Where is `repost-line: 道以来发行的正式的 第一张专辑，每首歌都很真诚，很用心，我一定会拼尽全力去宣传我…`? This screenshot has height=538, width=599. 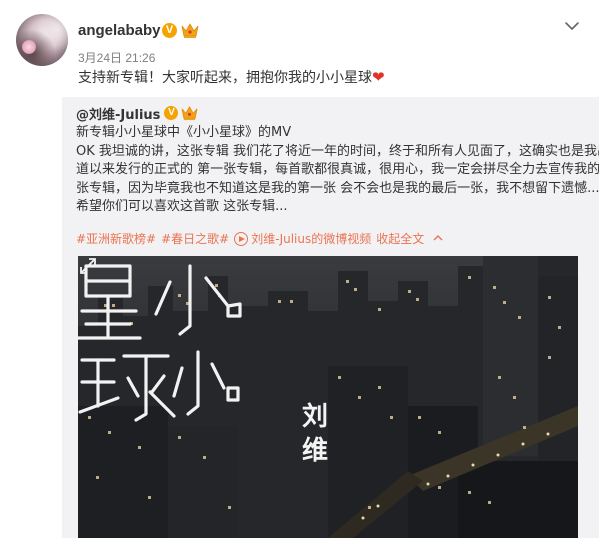 repost-line: 道以来发行的正式的 第一张专辑，每首歌都很真诚，很用心，我一定会拼尽全力去宣传我… is located at coordinates (337, 169).